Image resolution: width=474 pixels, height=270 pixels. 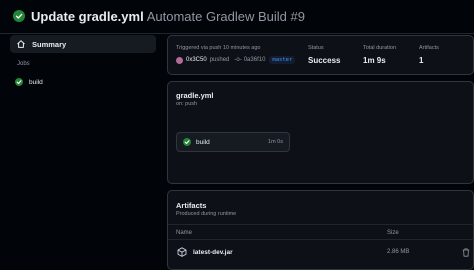 I want to click on avatar, so click(x=179, y=60).